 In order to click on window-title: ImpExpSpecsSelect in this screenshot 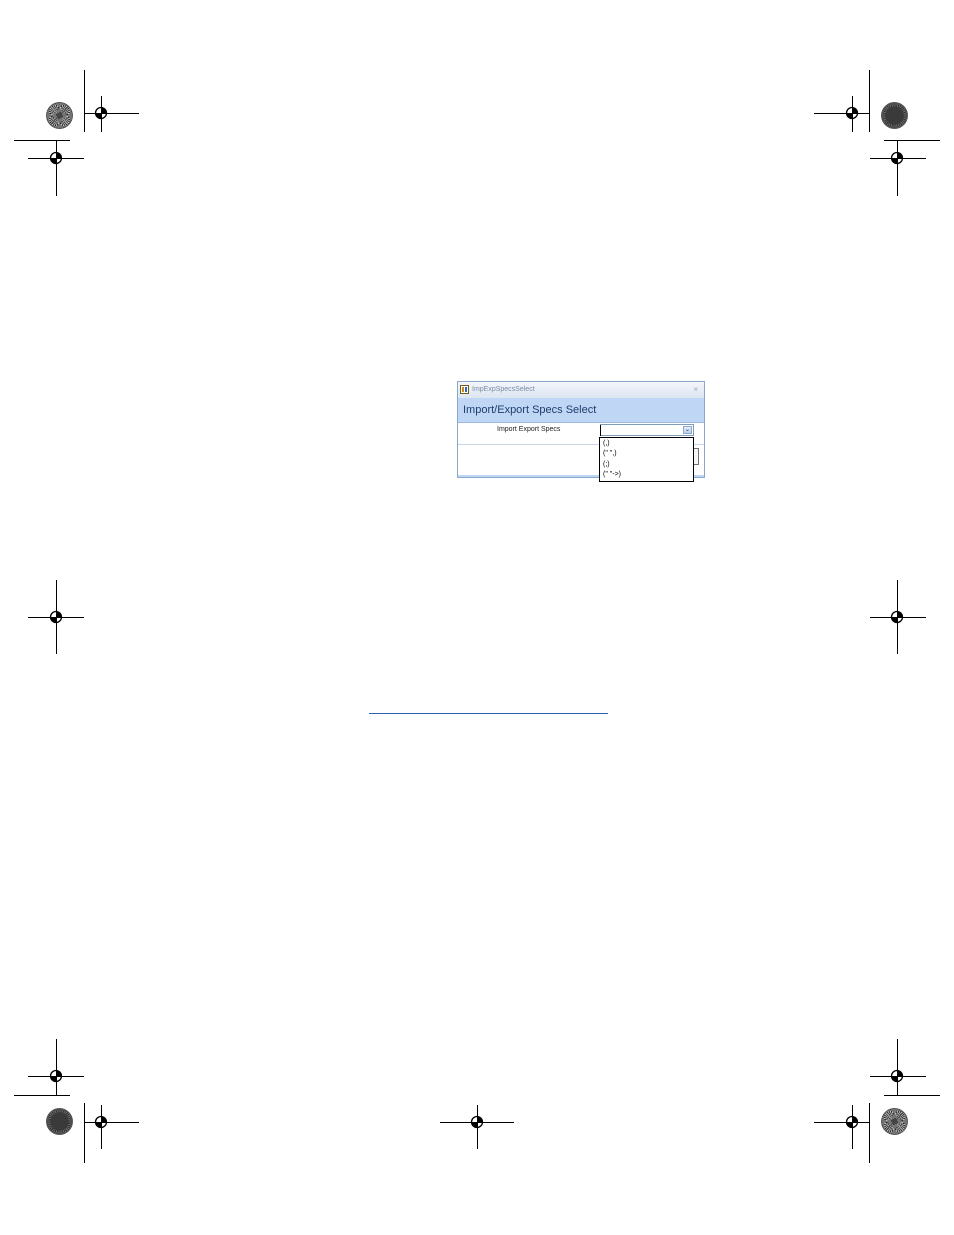, I will do `click(503, 389)`.